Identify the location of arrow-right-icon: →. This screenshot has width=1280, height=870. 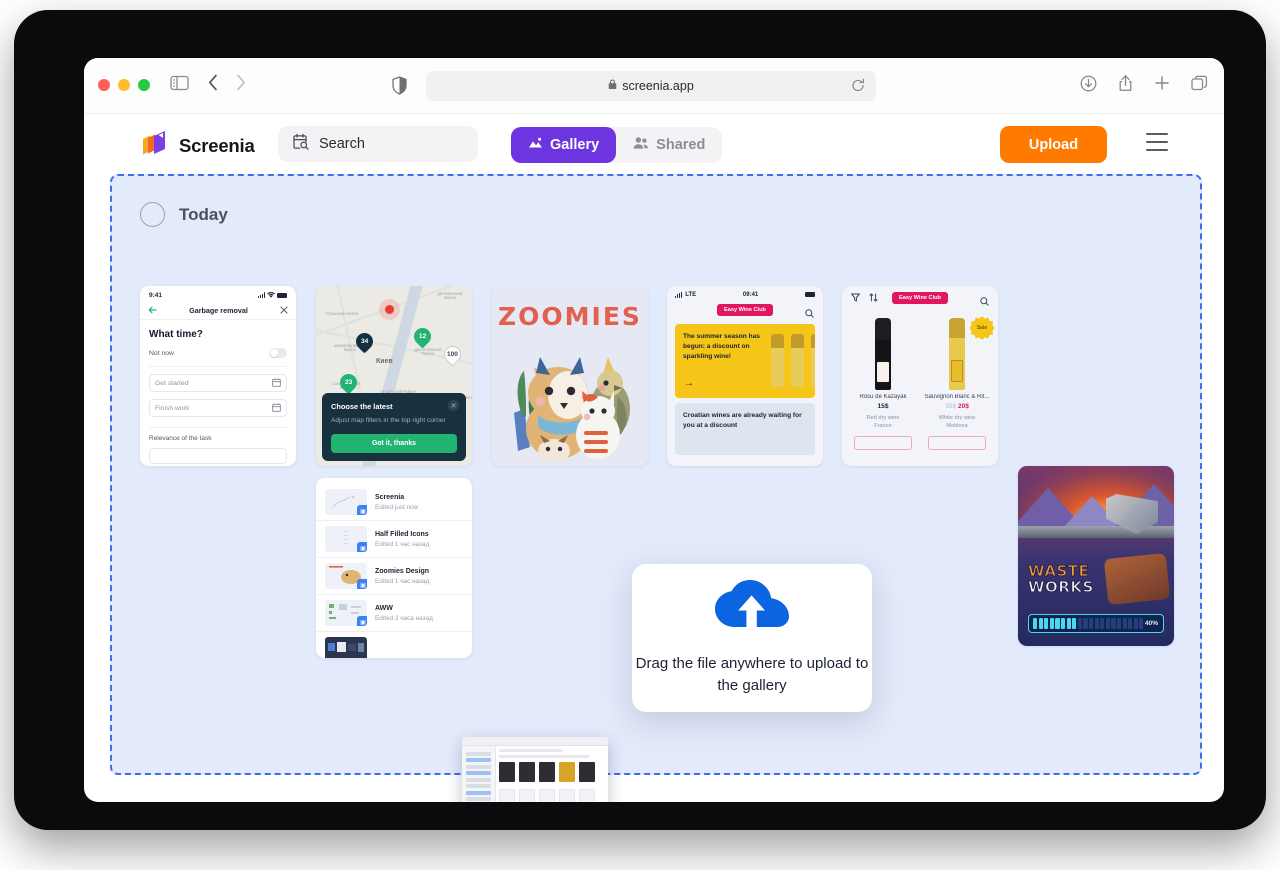
(689, 383).